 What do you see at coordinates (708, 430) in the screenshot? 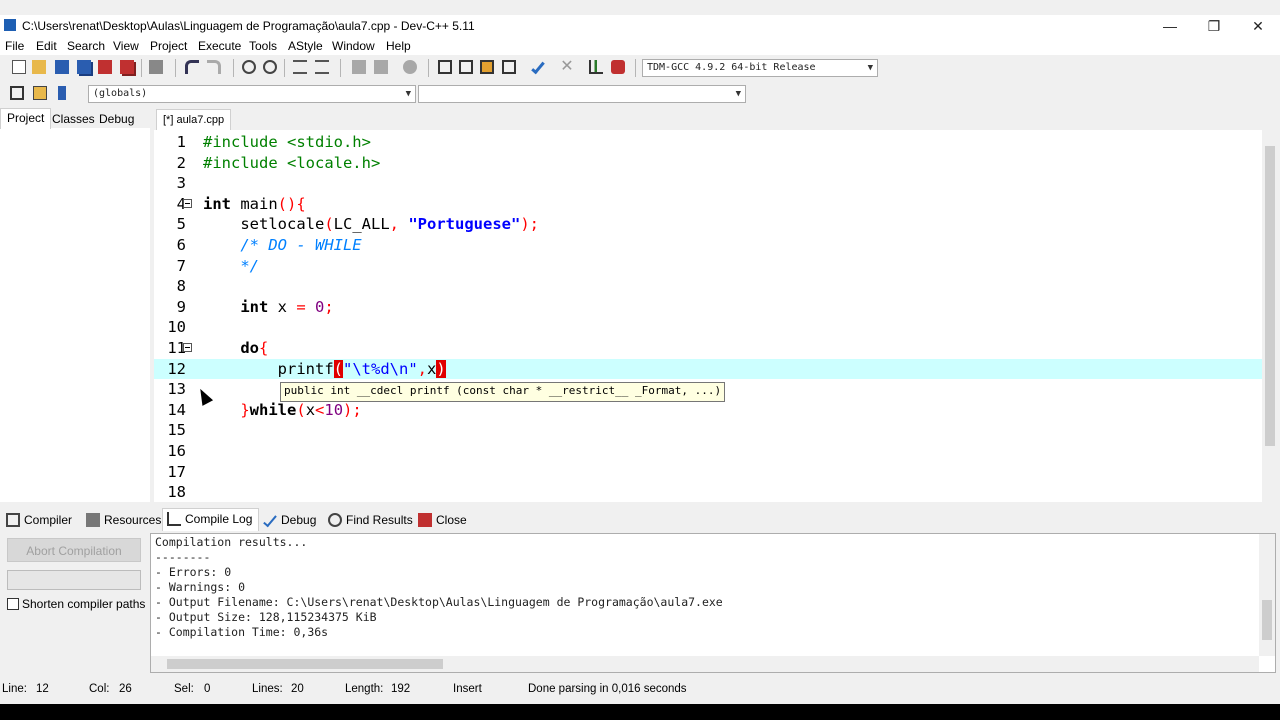
I see `code-line: 15` at bounding box center [708, 430].